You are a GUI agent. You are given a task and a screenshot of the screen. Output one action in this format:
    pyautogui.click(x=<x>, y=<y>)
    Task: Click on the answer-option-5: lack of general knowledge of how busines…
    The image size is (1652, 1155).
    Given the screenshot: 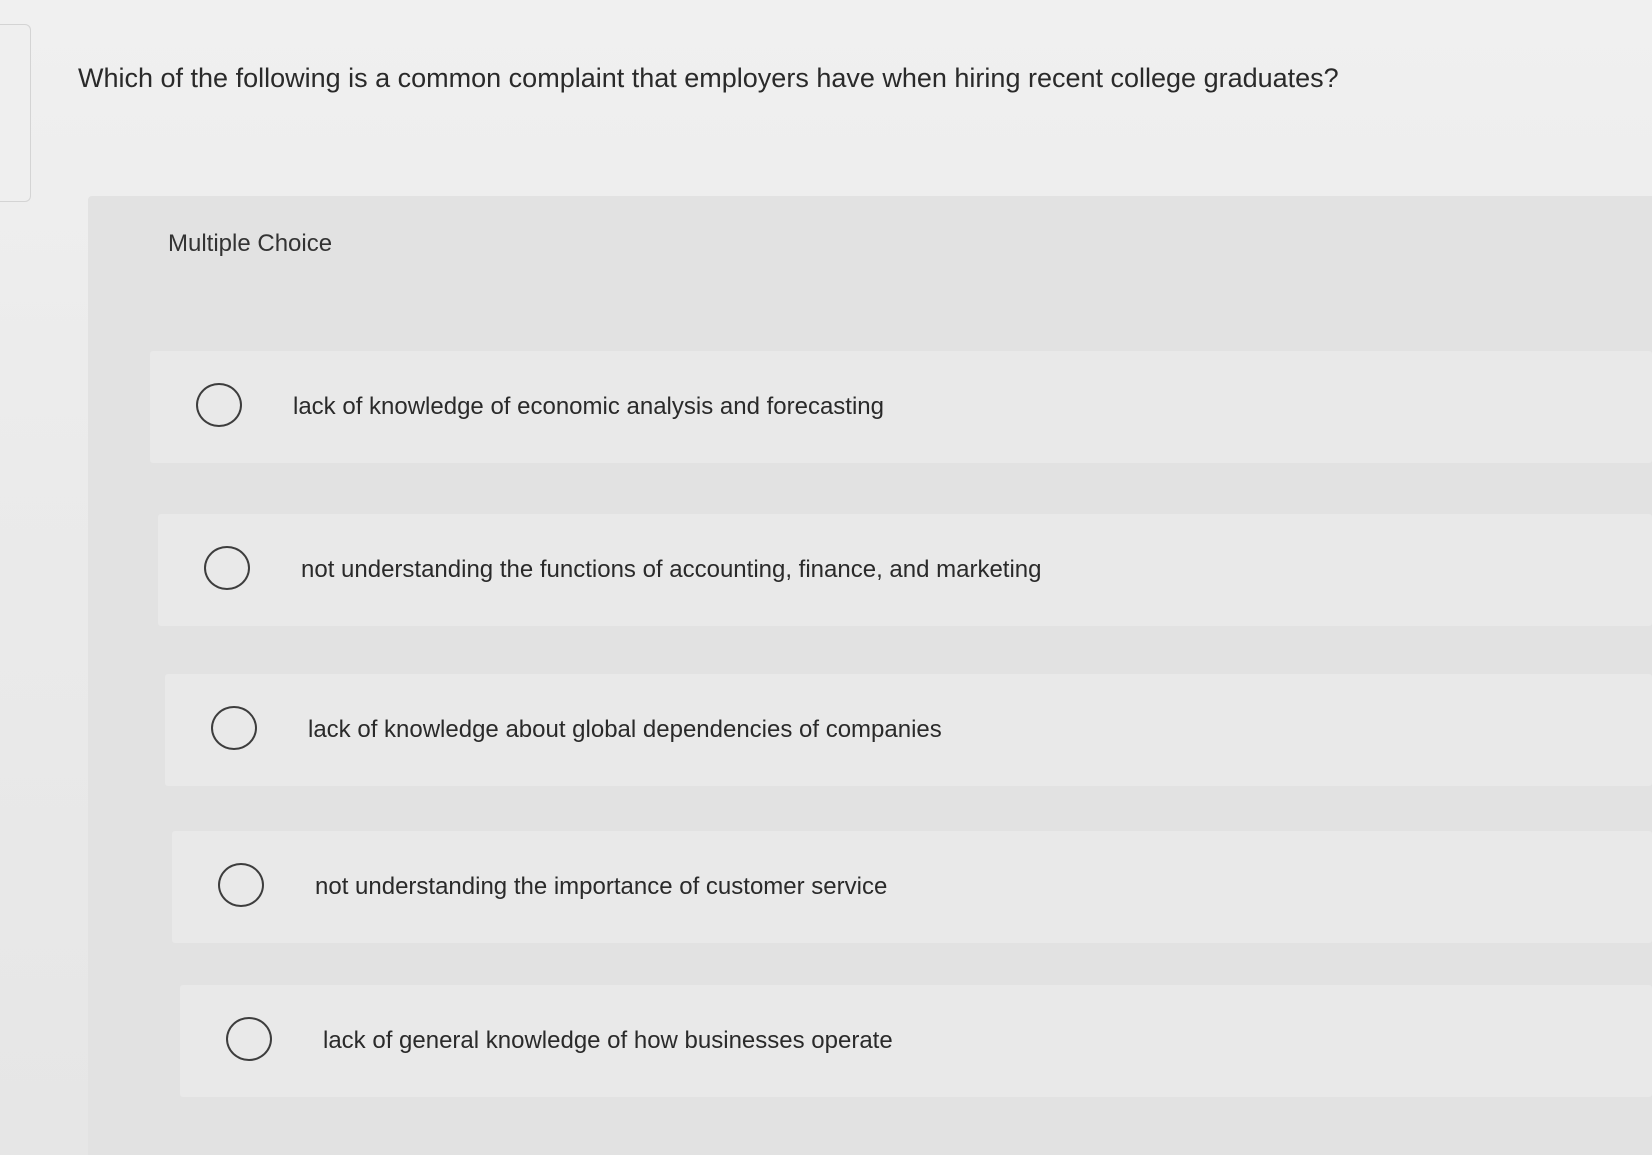 What is the action you would take?
    pyautogui.click(x=916, y=1041)
    